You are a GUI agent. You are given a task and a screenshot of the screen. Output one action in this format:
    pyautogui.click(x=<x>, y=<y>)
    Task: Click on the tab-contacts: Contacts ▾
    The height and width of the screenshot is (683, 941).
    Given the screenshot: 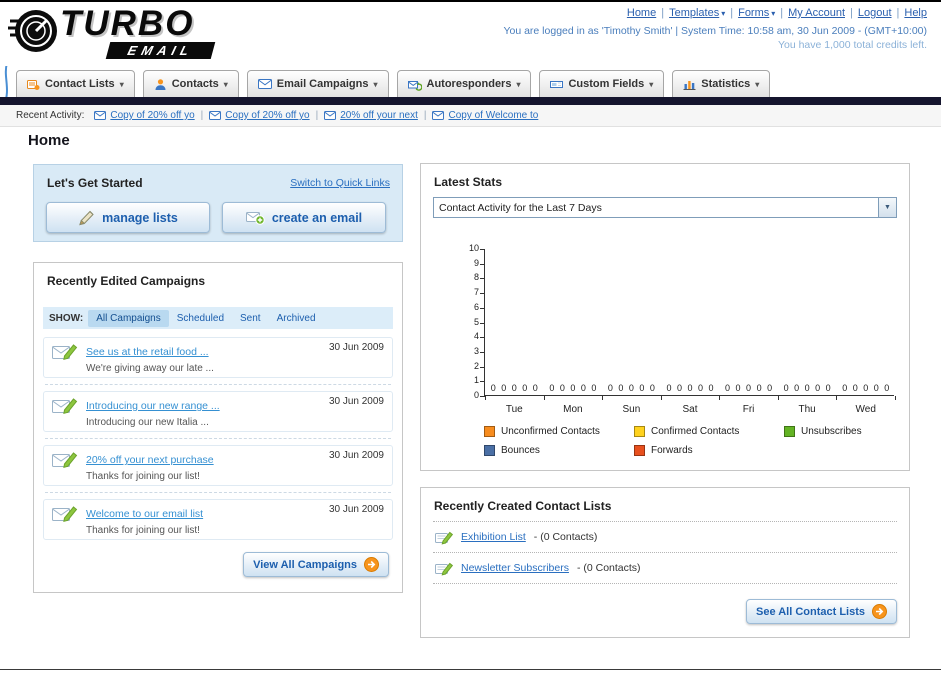 What is the action you would take?
    pyautogui.click(x=190, y=84)
    